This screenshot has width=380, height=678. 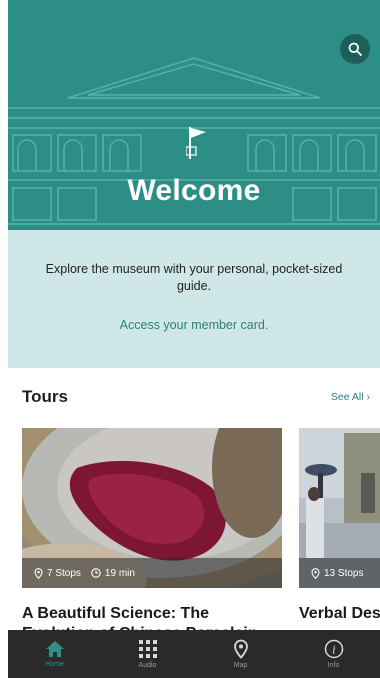 What do you see at coordinates (339, 508) in the screenshot?
I see `tour-card: 13 Stops` at bounding box center [339, 508].